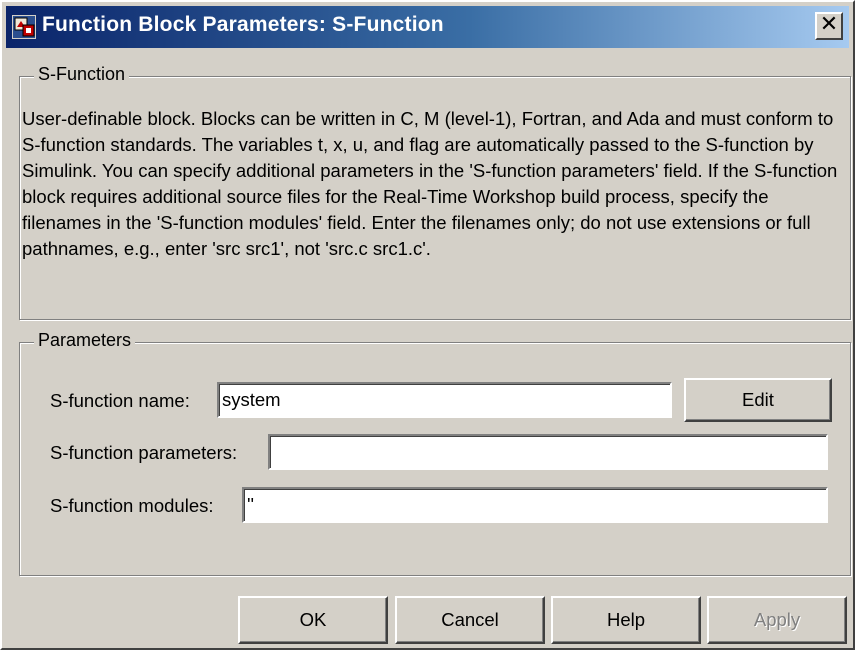 This screenshot has height=654, width=859. What do you see at coordinates (444, 400) in the screenshot?
I see `s-function-name-input: system` at bounding box center [444, 400].